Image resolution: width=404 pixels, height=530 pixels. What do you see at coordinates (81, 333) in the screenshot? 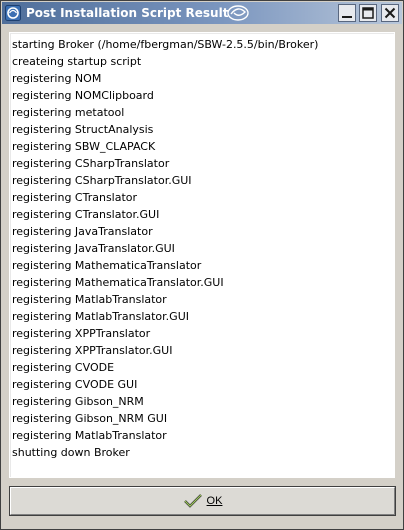
I see `log-line: registering XPPTranslator` at bounding box center [81, 333].